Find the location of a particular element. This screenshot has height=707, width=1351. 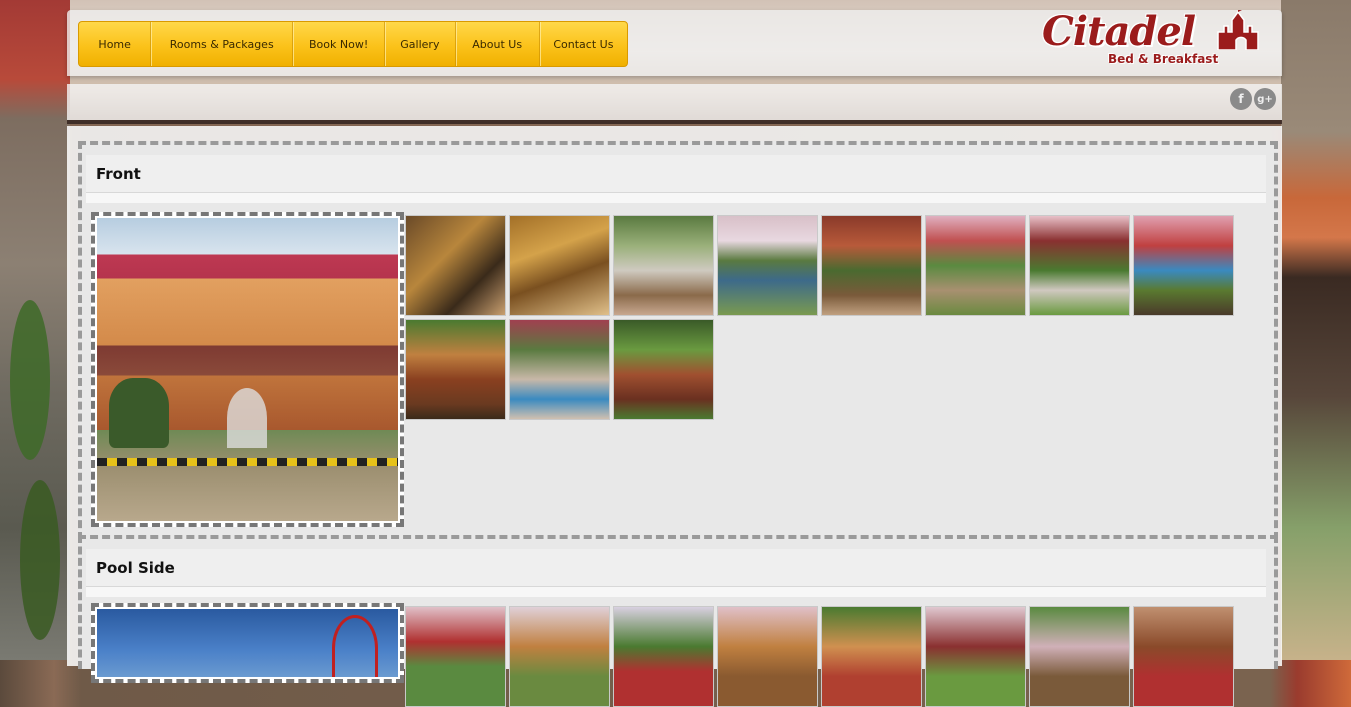

thumbnail-garden-umbrella is located at coordinates (663, 265).